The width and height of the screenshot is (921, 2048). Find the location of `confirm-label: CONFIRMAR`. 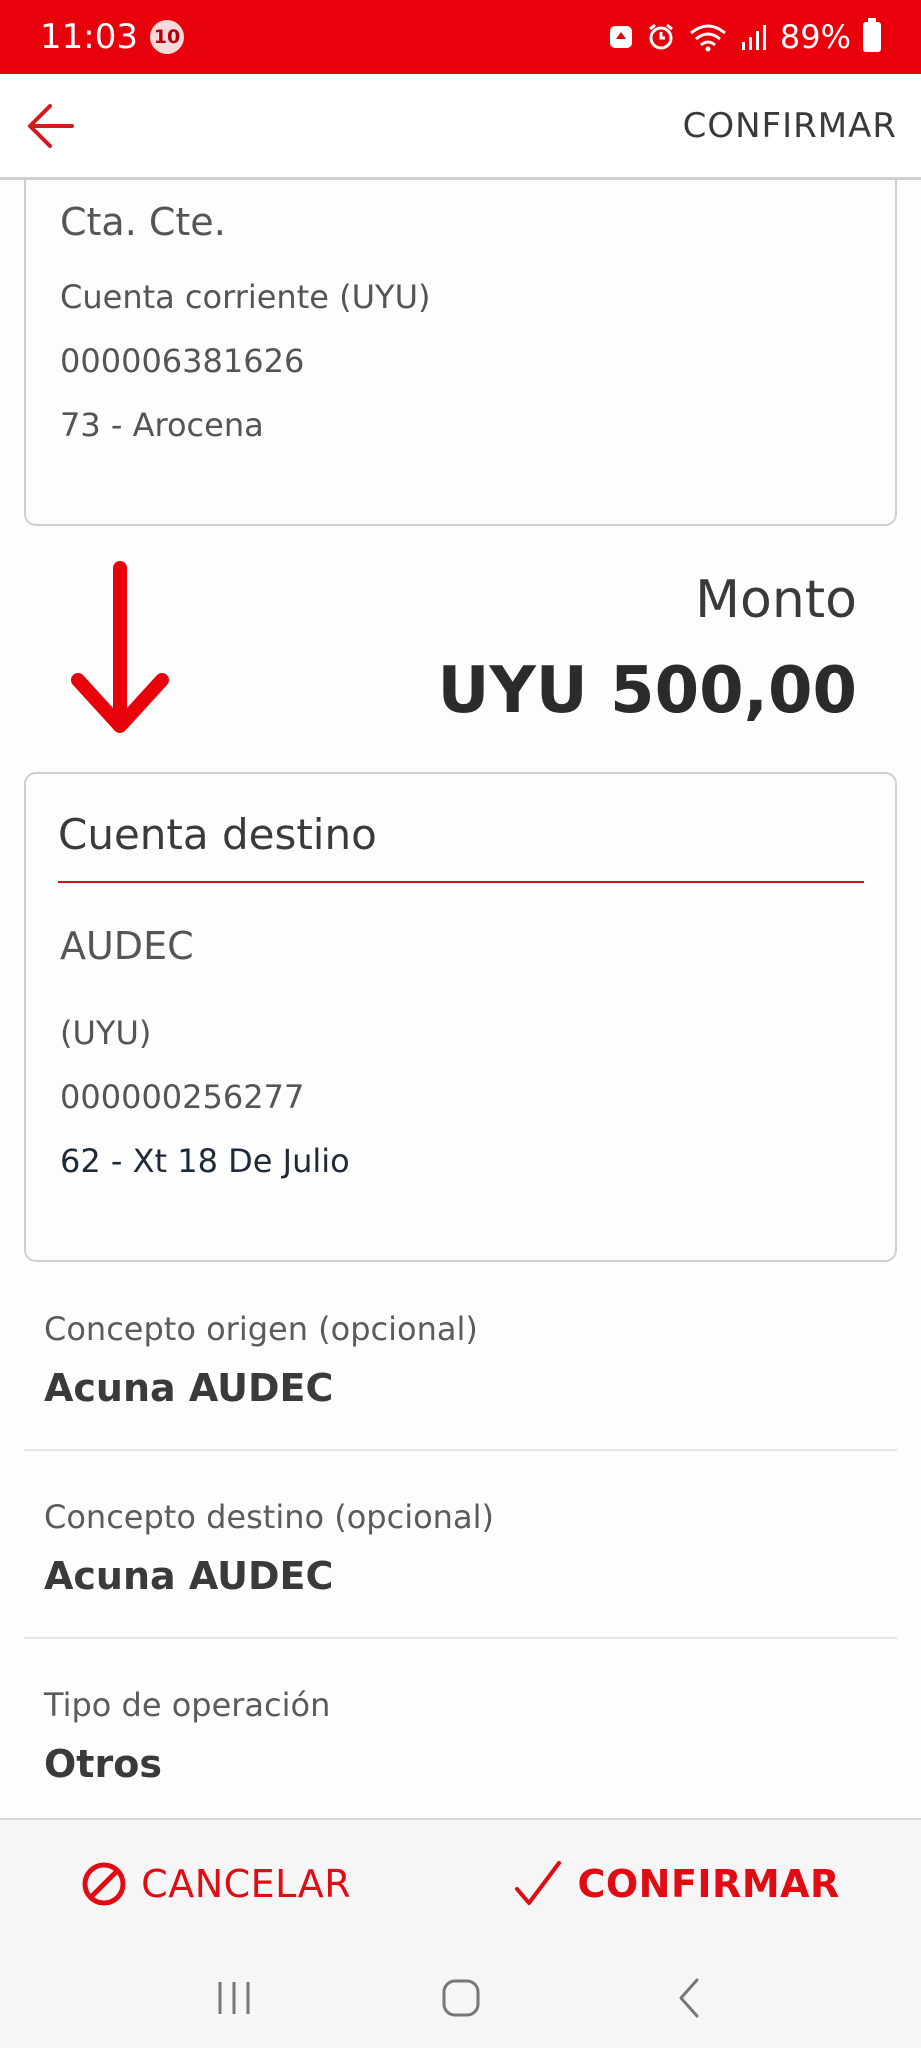

confirm-label: CONFIRMAR is located at coordinates (708, 1884).